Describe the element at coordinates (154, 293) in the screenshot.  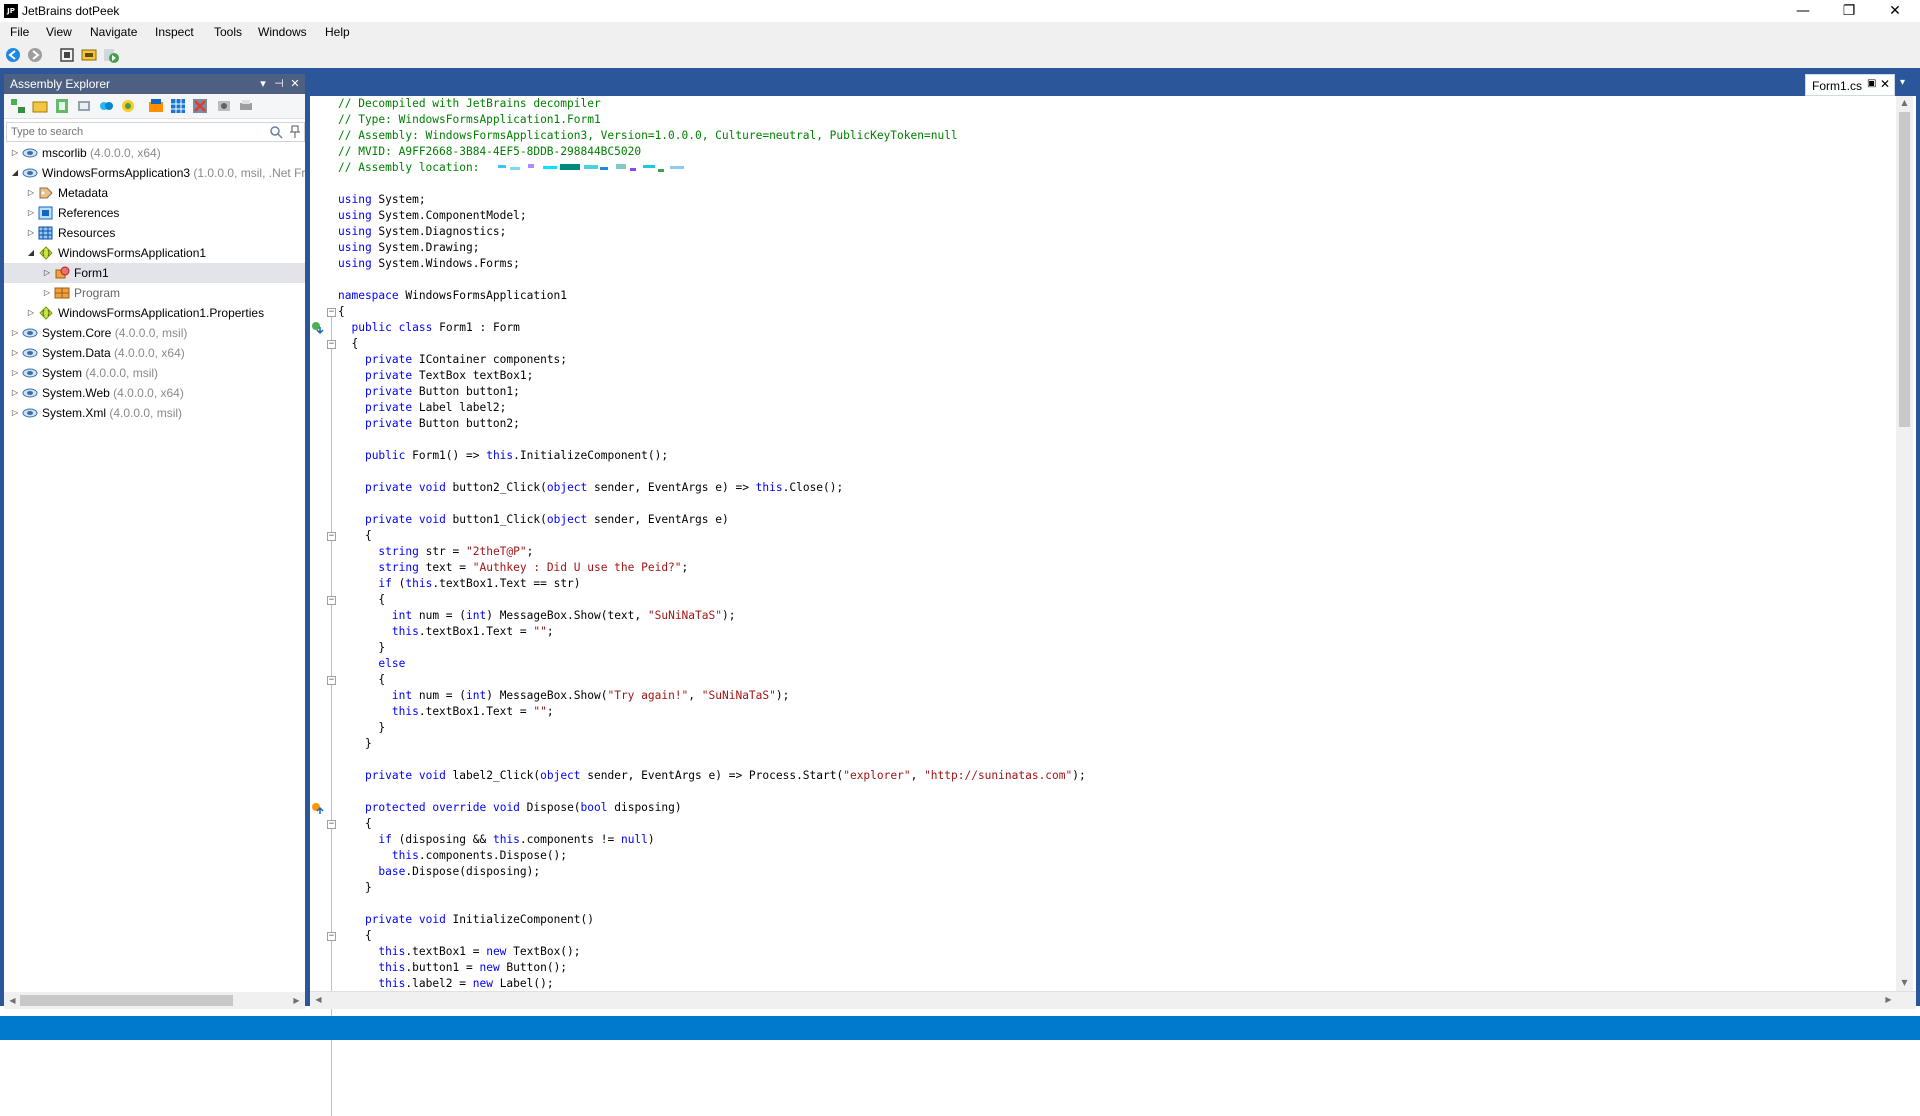
I see `tree-node-program: ▷ Program` at that location.